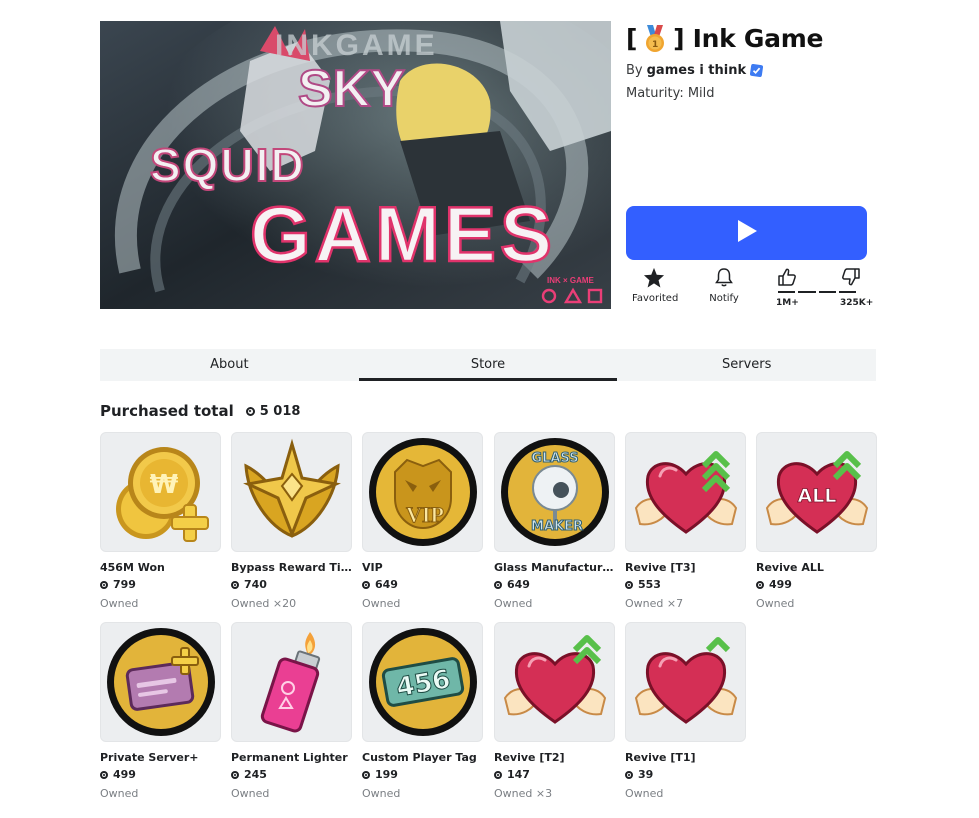 Image resolution: width=979 pixels, height=818 pixels. Describe the element at coordinates (255, 584) in the screenshot. I see `item-price-value: 740` at that location.